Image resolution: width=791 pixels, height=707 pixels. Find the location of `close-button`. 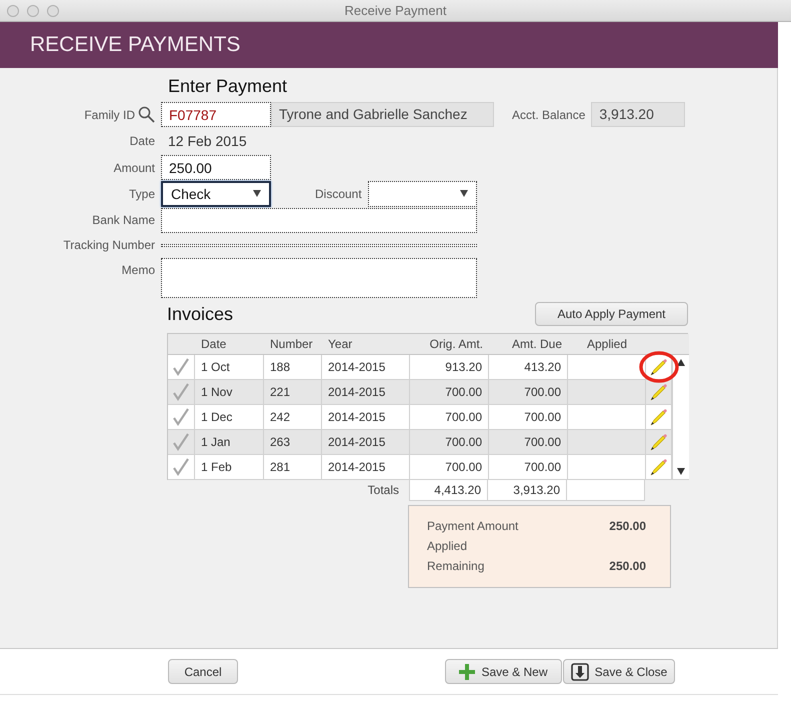

close-button is located at coordinates (13, 10).